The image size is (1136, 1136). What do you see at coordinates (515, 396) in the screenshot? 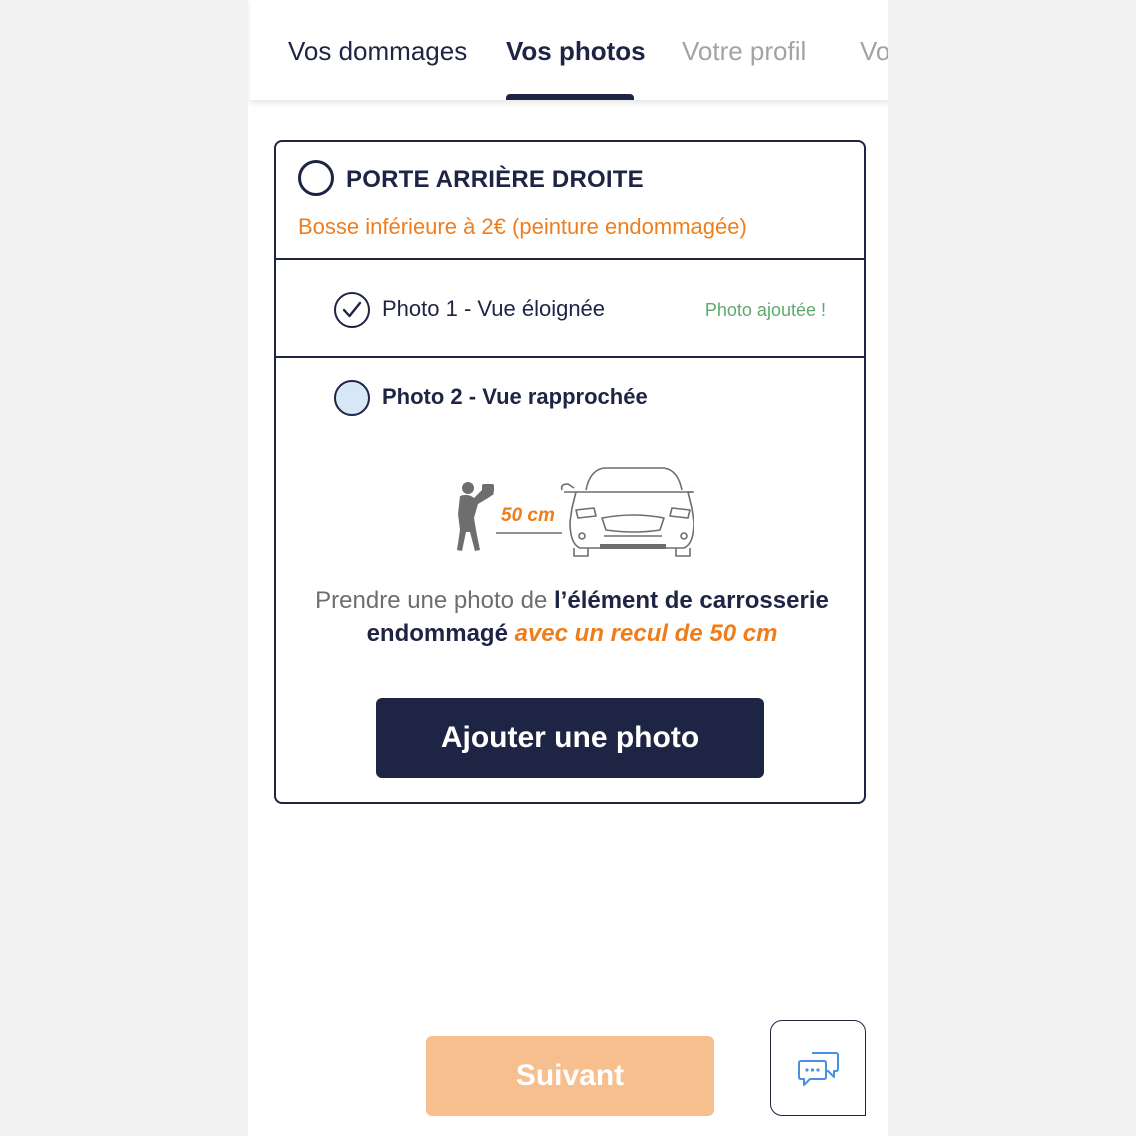
I see `photo-2-label: Photo 2 - Vue rapprochée` at bounding box center [515, 396].